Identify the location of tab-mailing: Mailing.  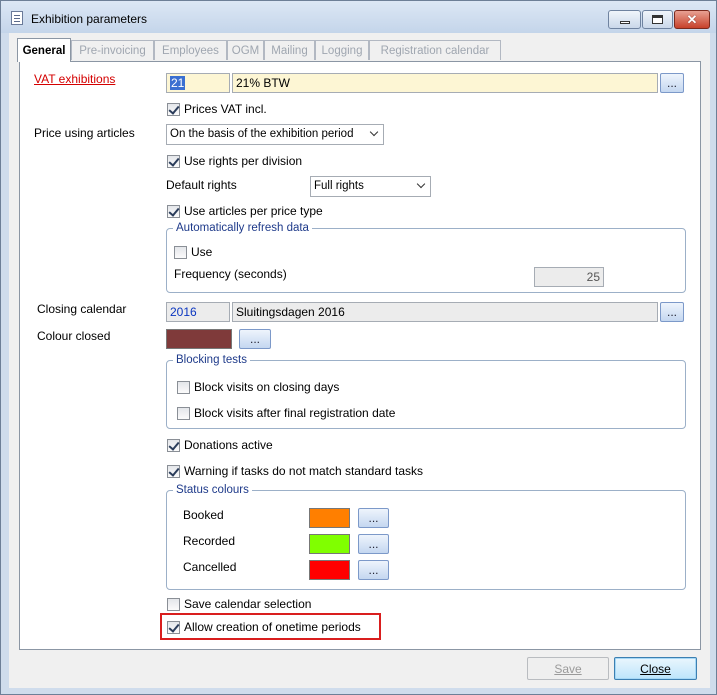
(289, 50).